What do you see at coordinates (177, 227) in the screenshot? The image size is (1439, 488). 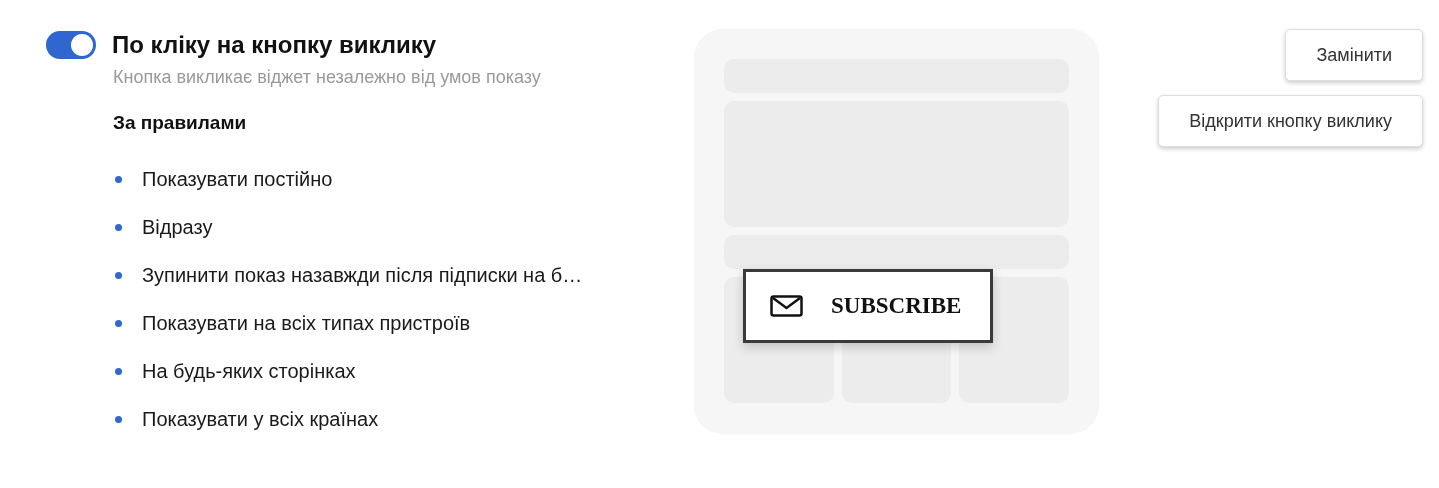 I see `rule-text: Відразу` at bounding box center [177, 227].